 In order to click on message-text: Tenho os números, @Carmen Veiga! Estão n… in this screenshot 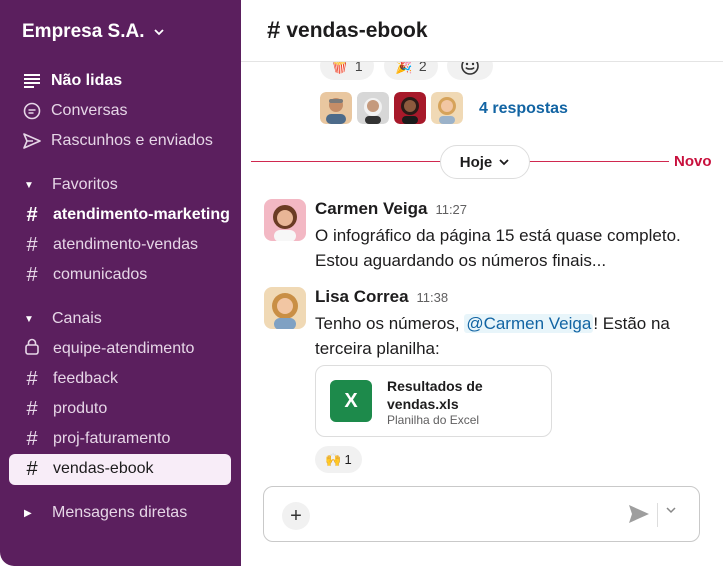, I will do `click(495, 336)`.